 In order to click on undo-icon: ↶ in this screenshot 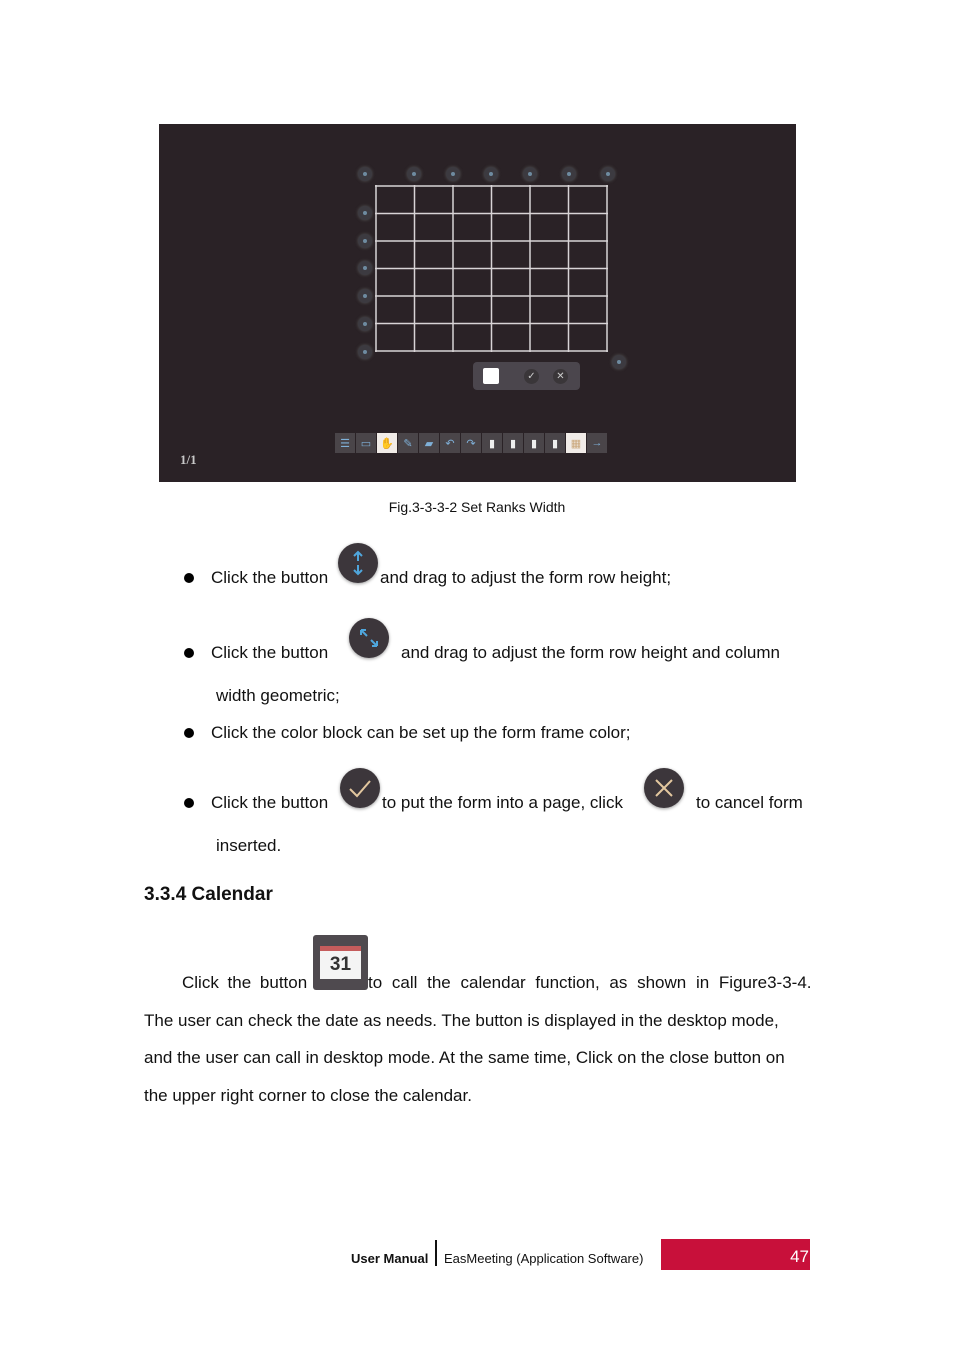, I will do `click(450, 443)`.